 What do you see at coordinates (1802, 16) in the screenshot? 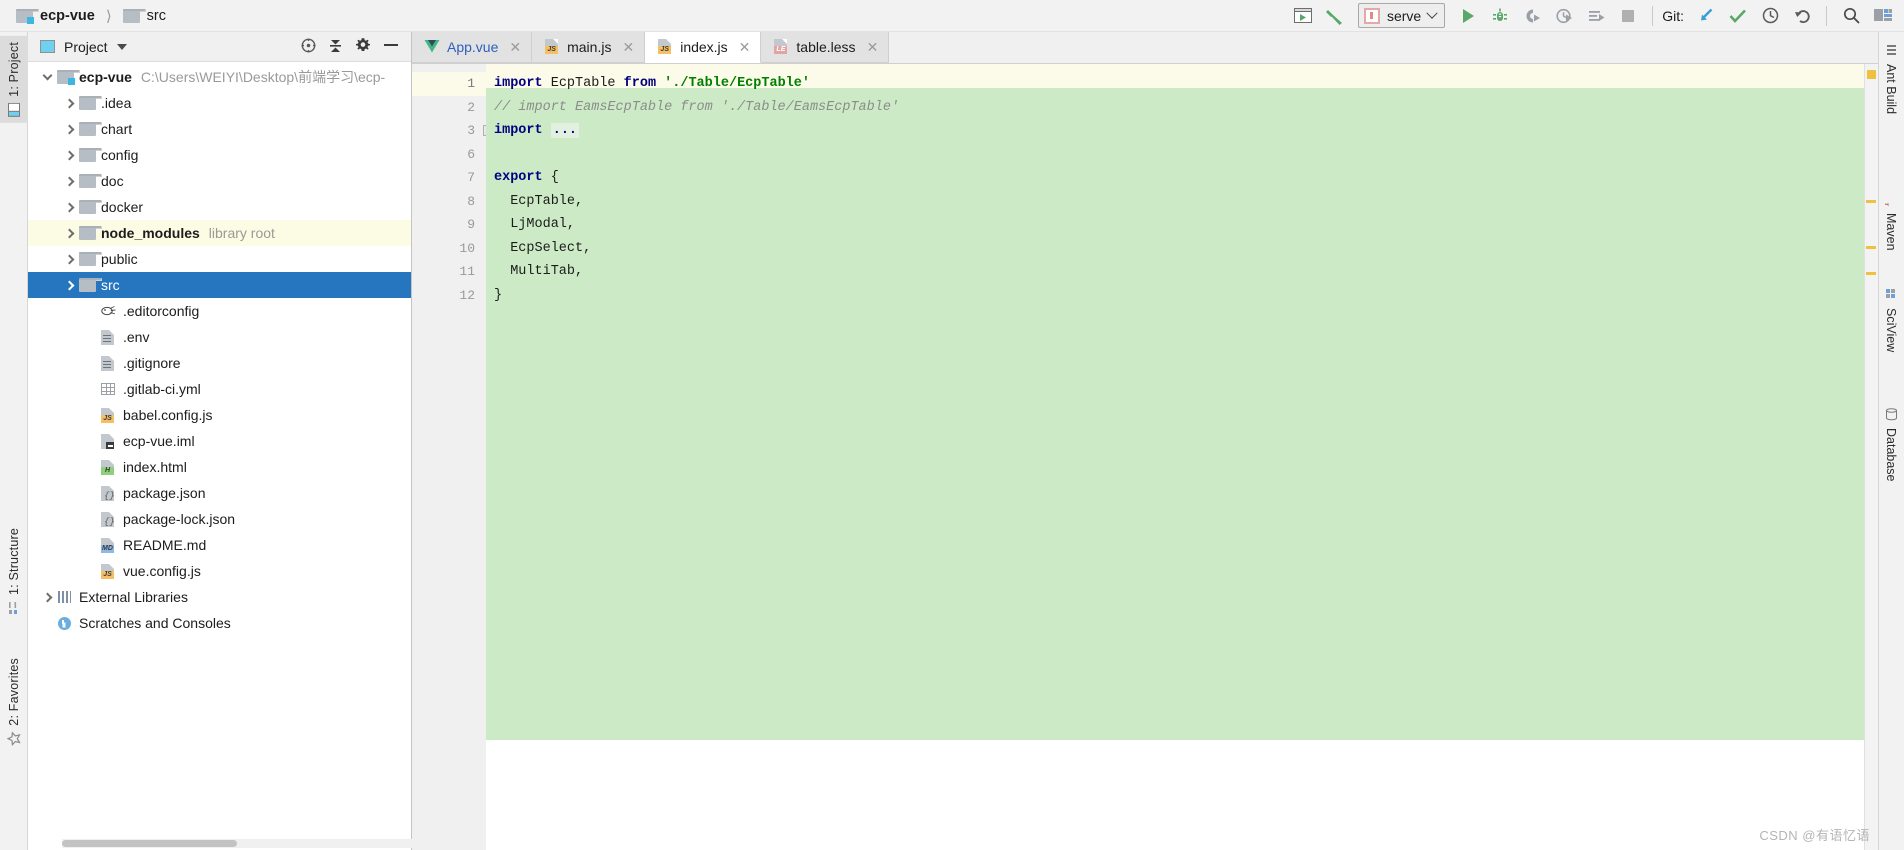
I see `git-rollback-icon` at bounding box center [1802, 16].